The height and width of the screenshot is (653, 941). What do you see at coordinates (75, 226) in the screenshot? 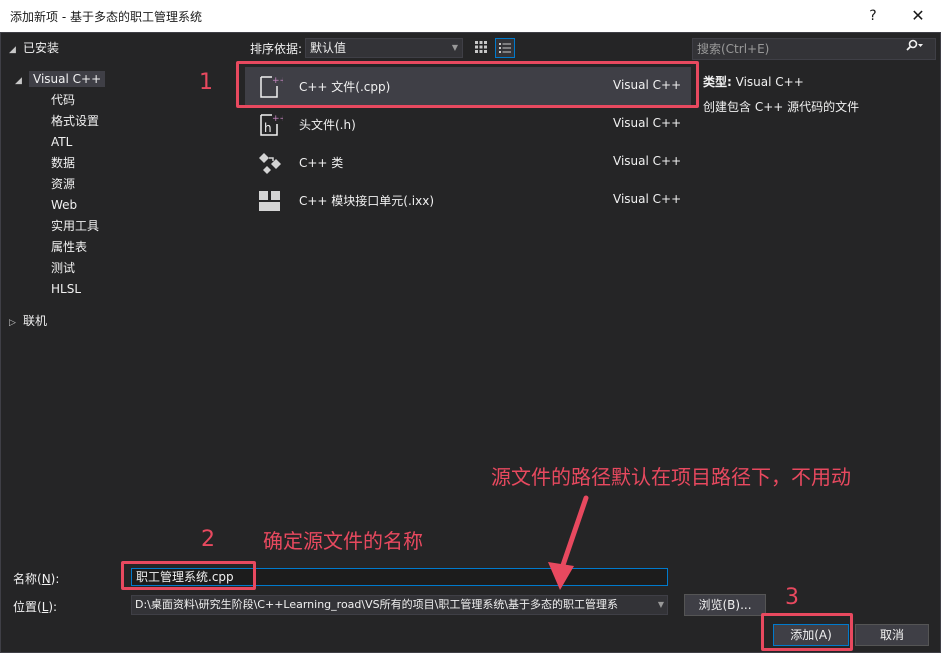
I see `tree-node-utilities: 实用工具` at bounding box center [75, 226].